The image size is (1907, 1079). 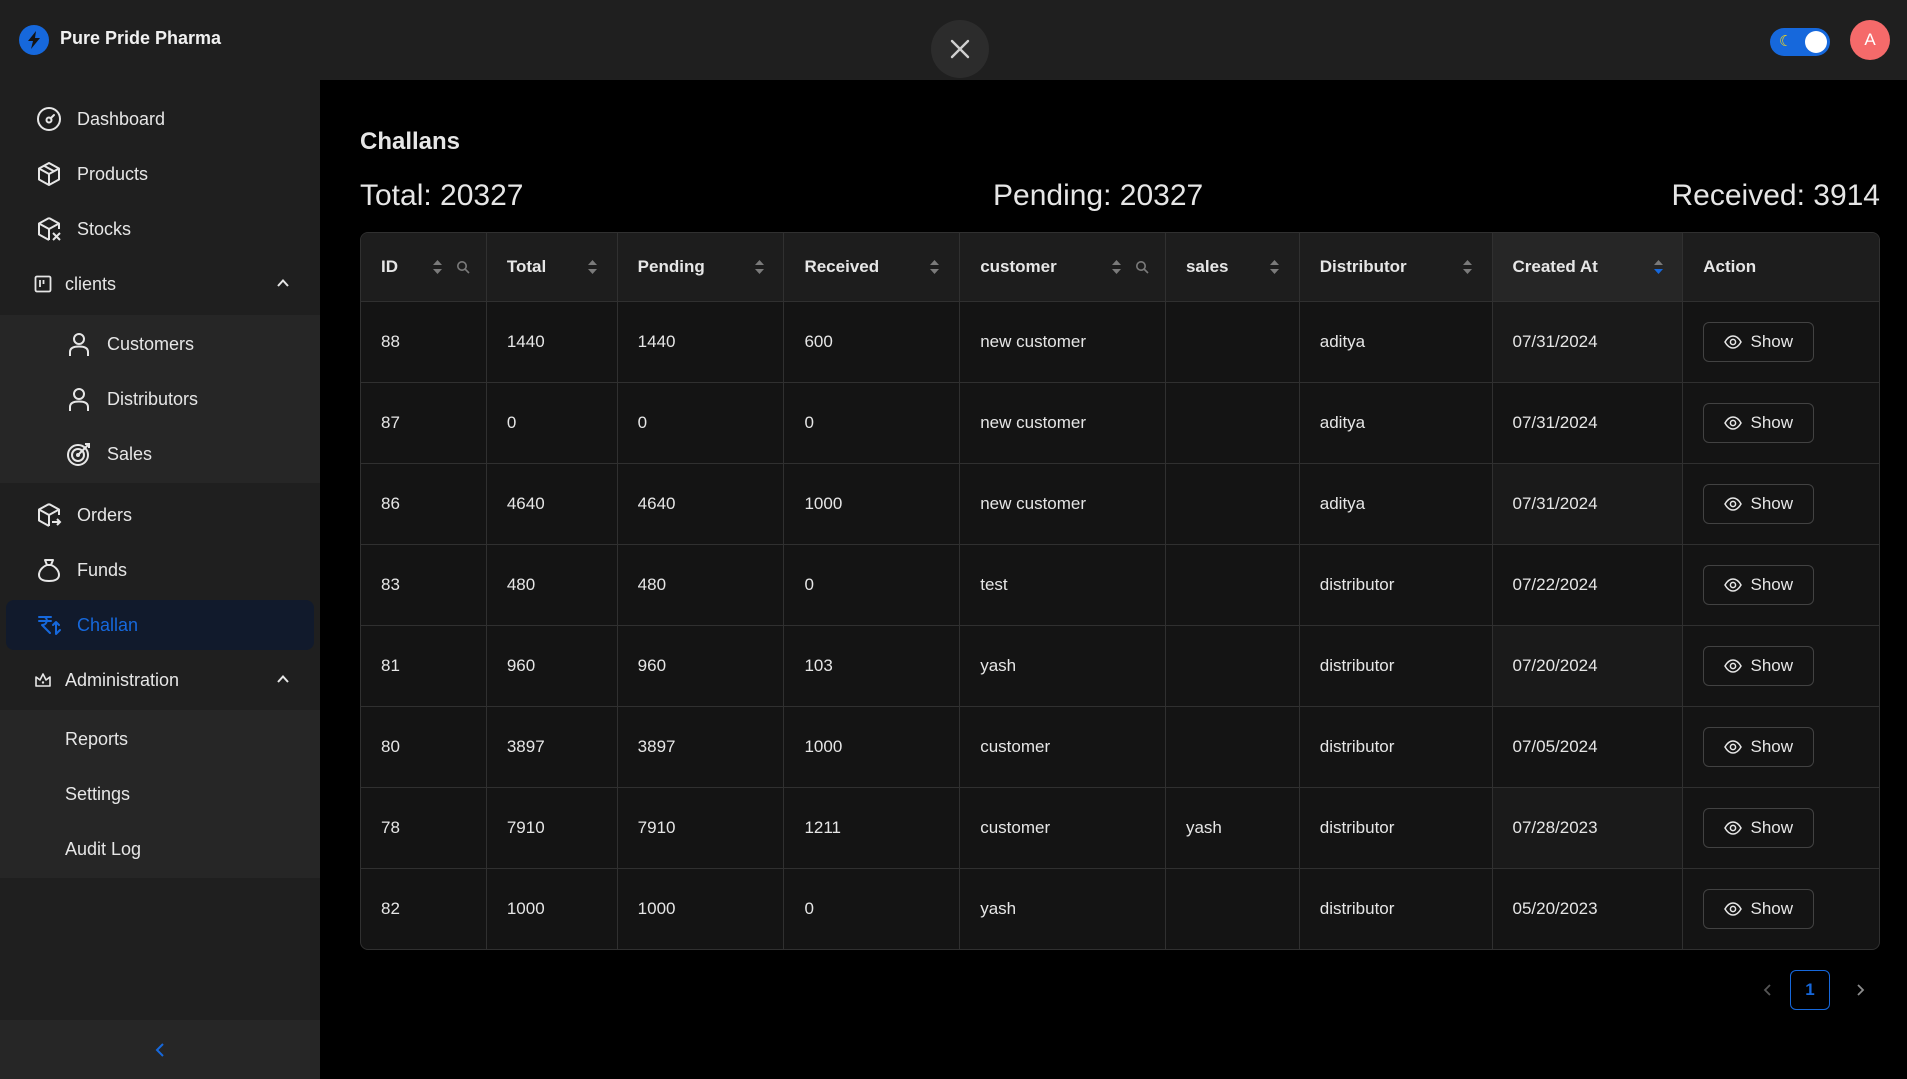 I want to click on box-arrow-icon, so click(x=50, y=515).